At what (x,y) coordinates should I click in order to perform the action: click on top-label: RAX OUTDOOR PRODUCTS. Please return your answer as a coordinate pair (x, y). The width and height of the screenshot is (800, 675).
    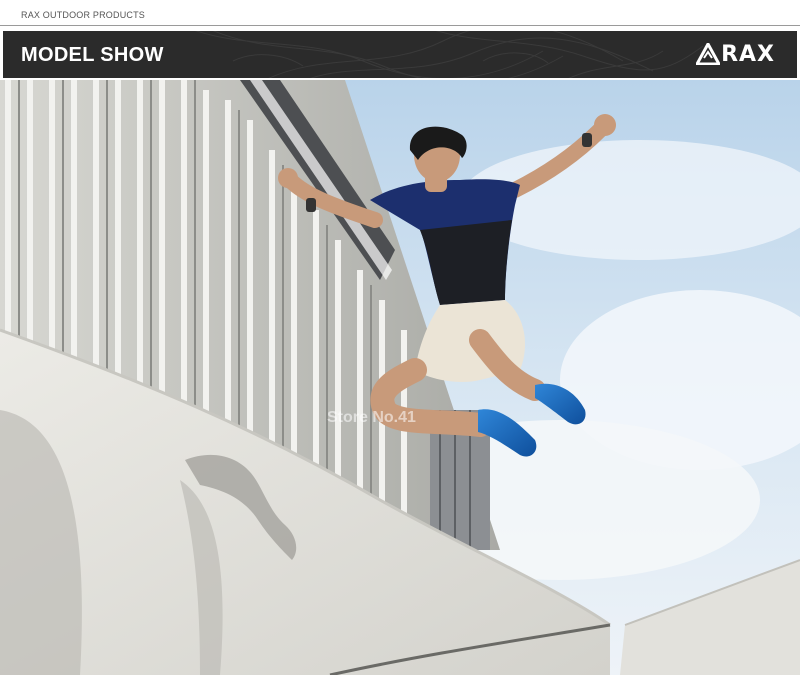
    Looking at the image, I should click on (83, 15).